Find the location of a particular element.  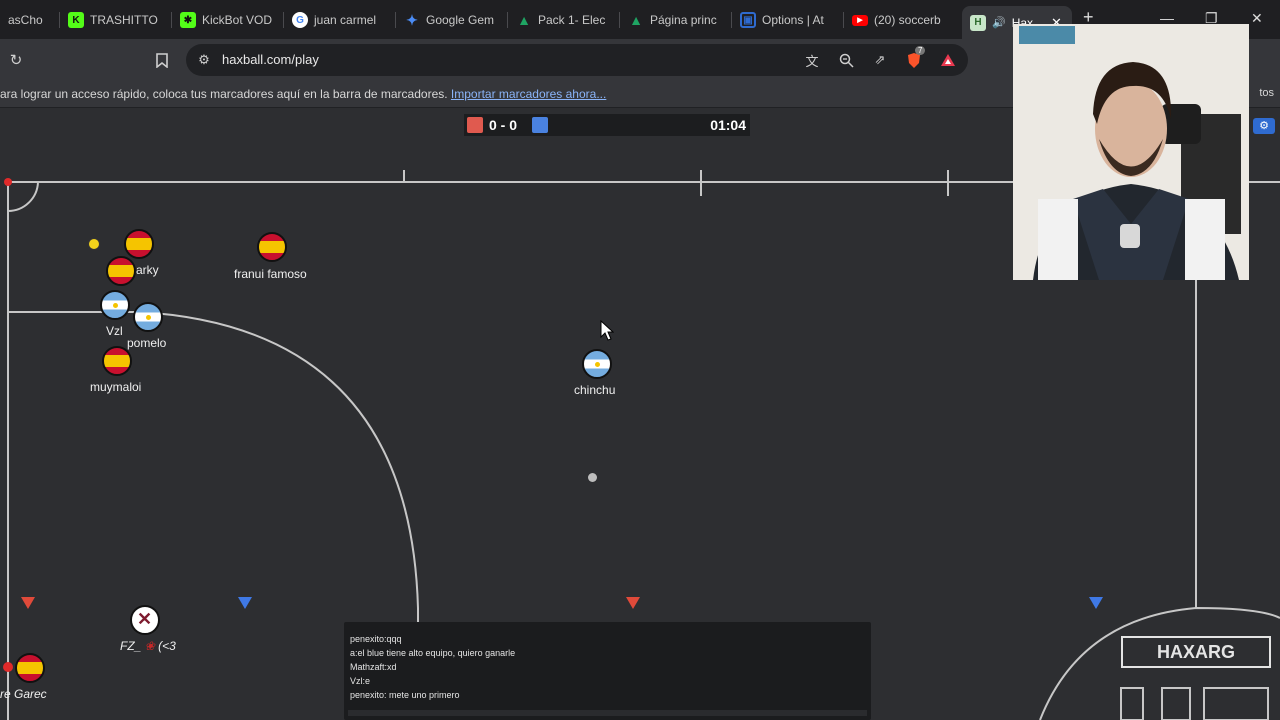

tab-2: ✱ KickBot VOD is located at coordinates (228, 20).